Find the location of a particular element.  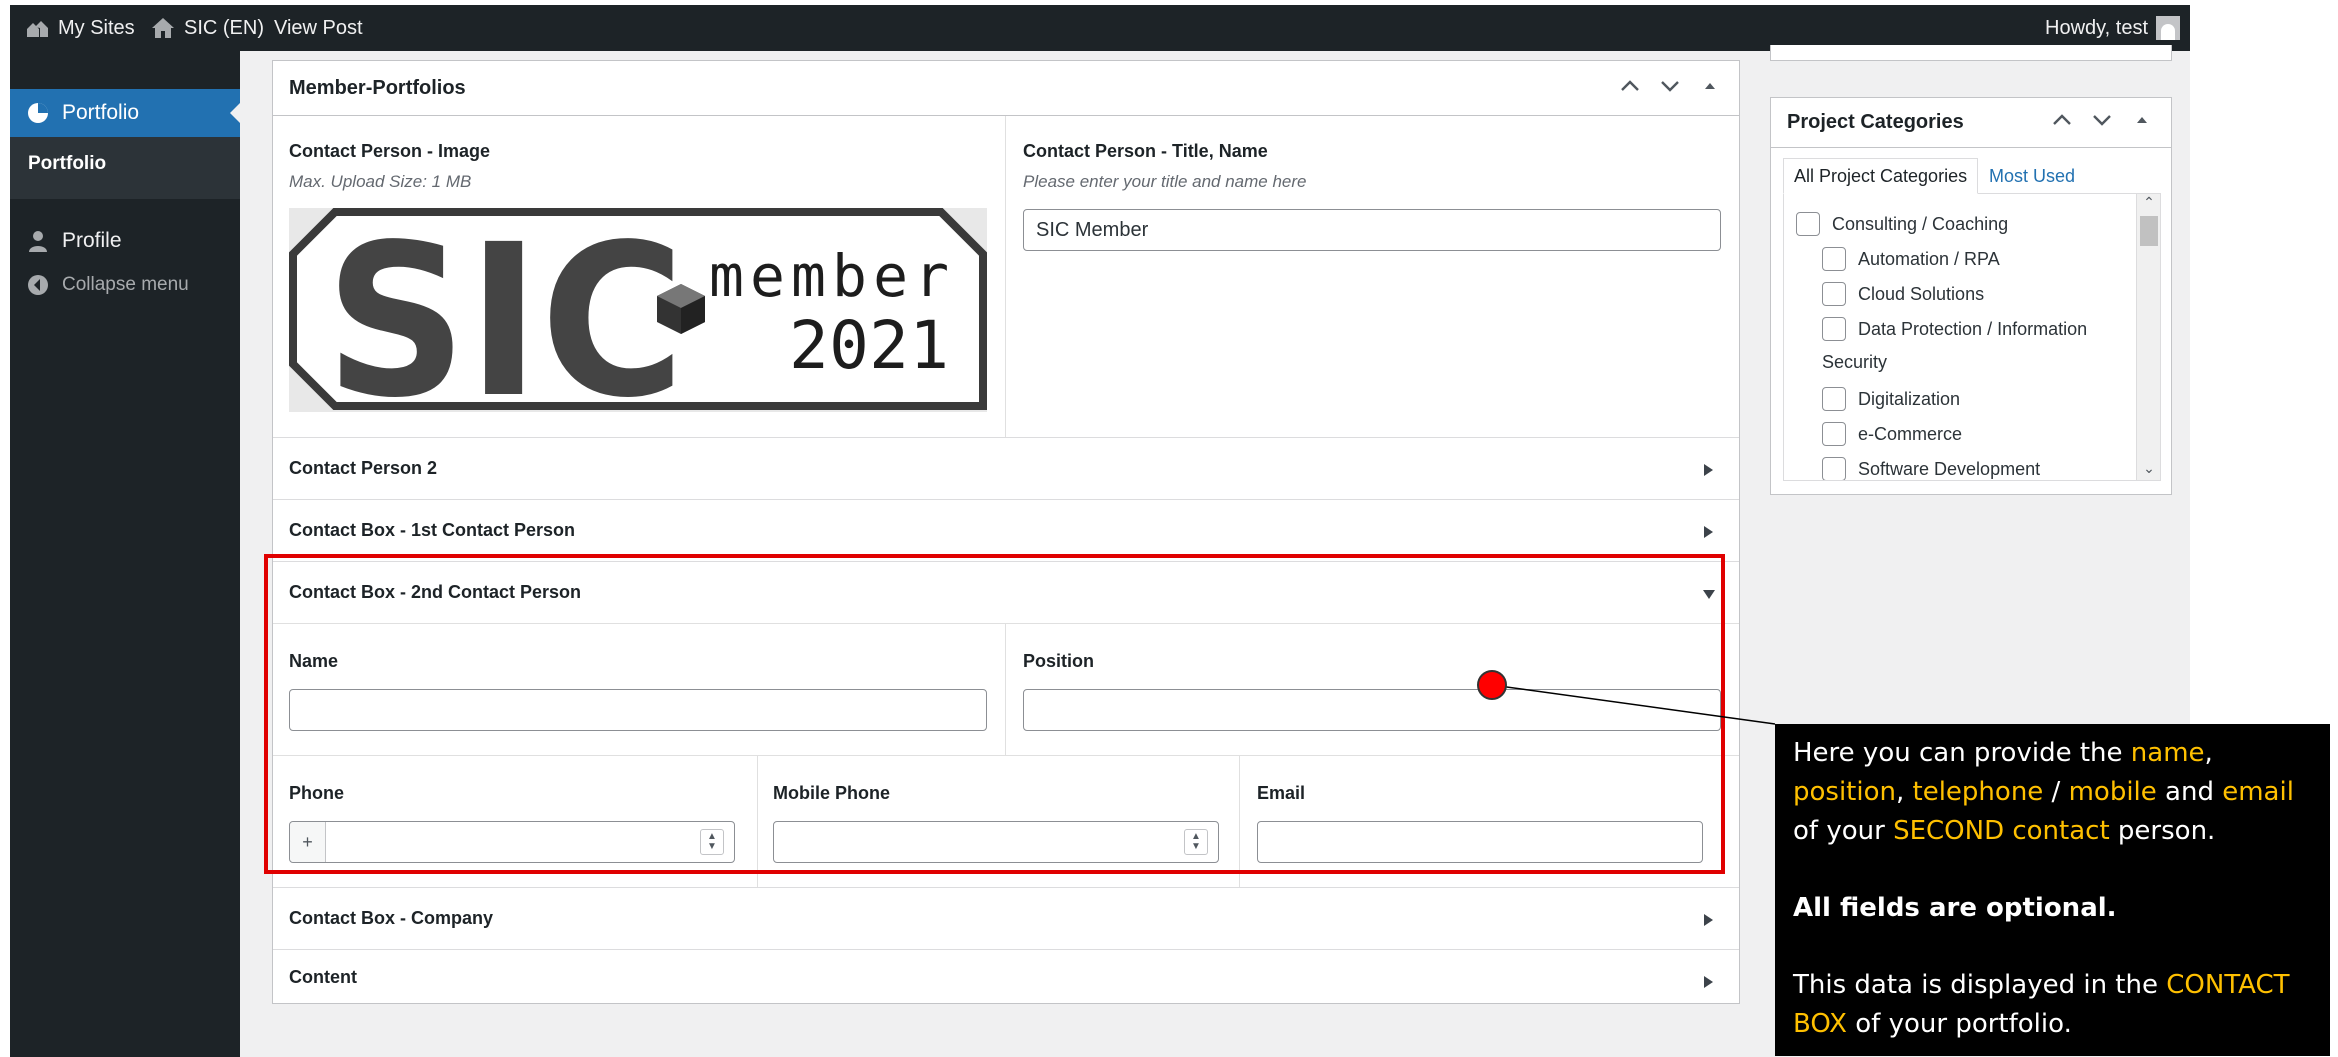

sidebar-item-portfolio: Portfolio is located at coordinates (125, 113).